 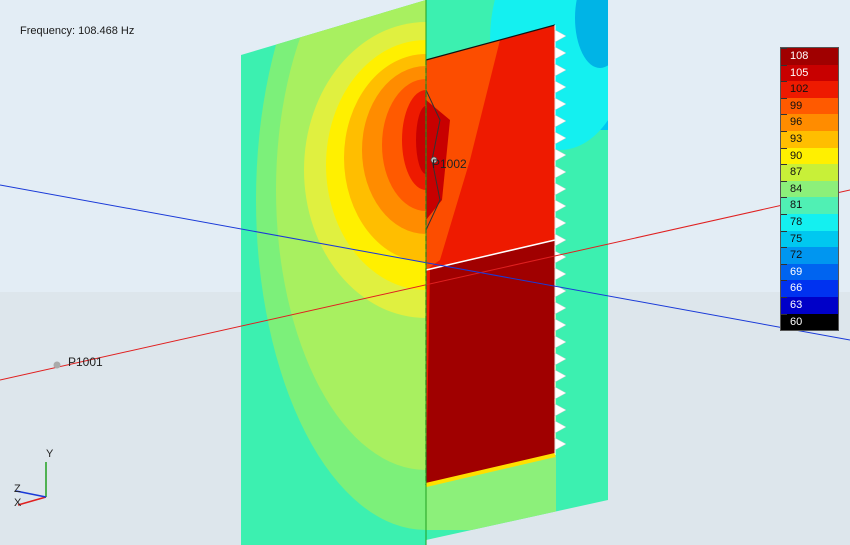 I want to click on legend-value: 81, so click(x=796, y=205).